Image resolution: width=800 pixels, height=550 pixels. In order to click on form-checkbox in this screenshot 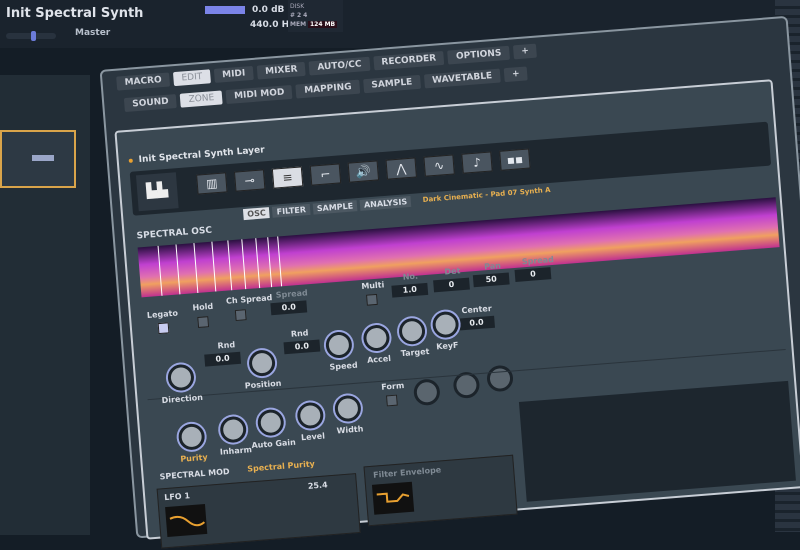, I will do `click(391, 400)`.